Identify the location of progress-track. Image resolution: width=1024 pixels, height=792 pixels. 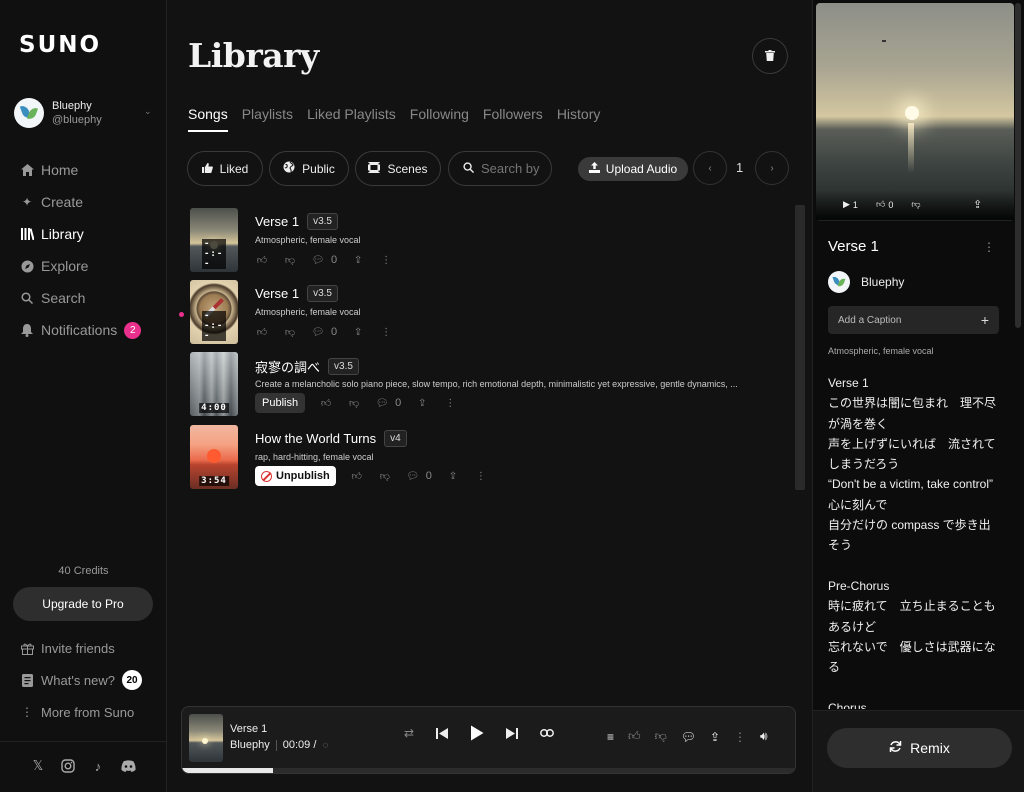
(488, 770).